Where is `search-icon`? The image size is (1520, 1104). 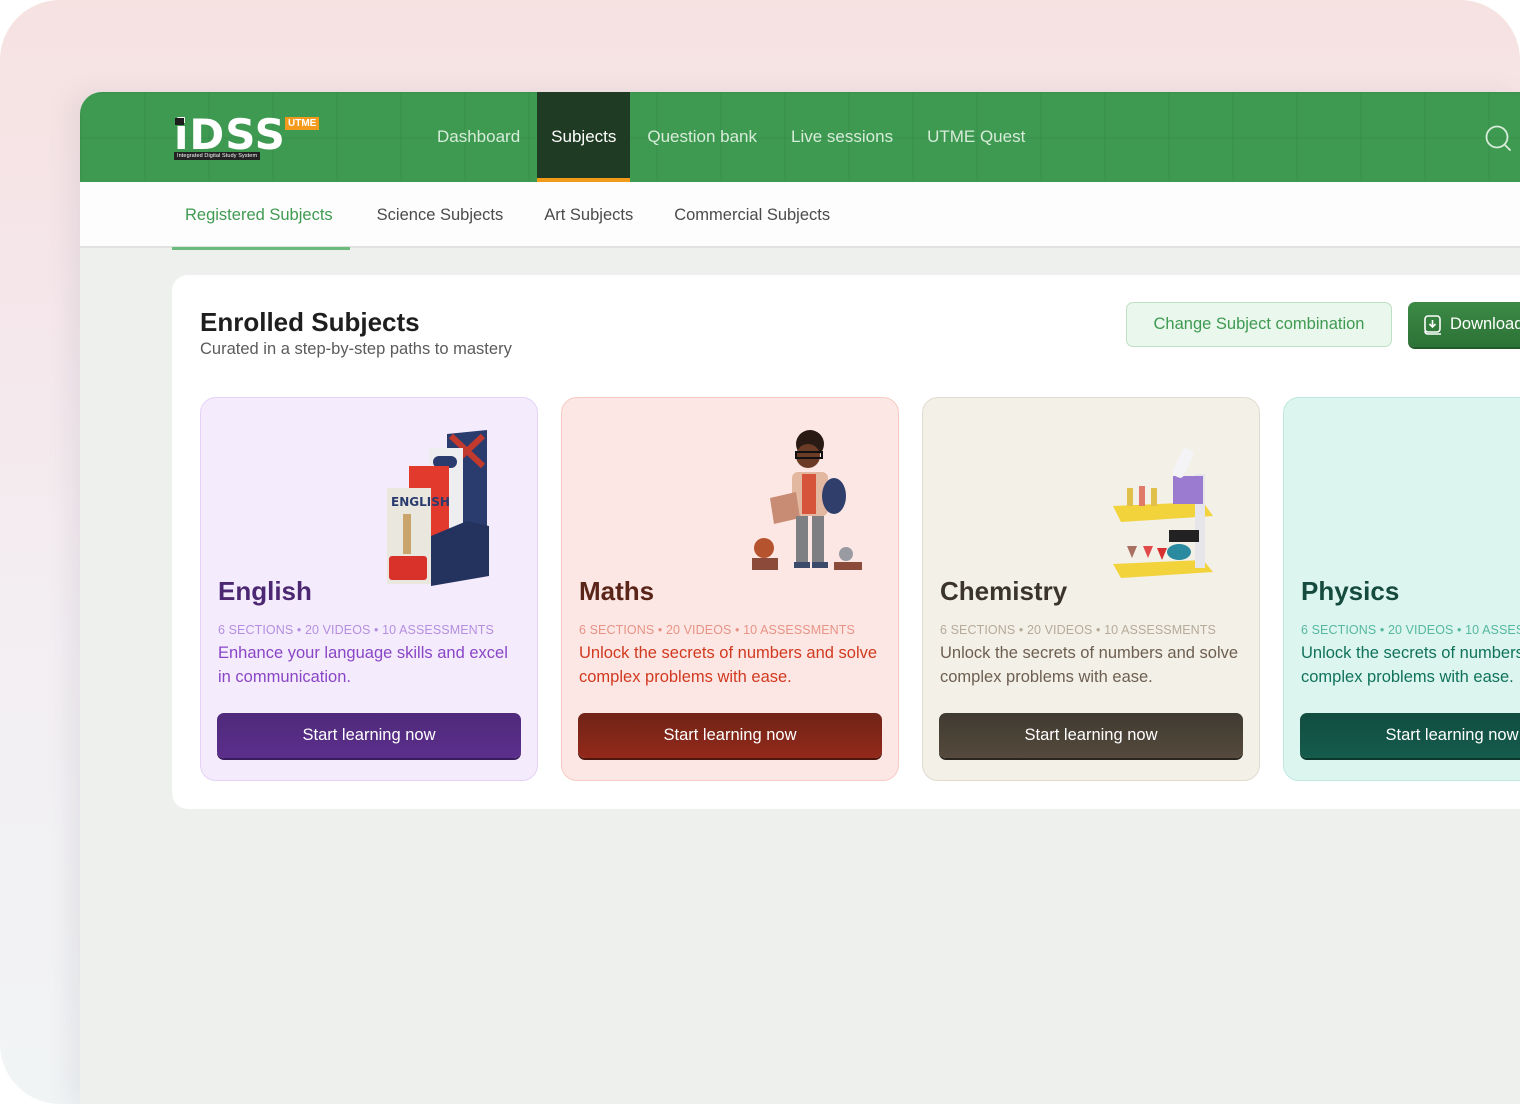 search-icon is located at coordinates (1498, 138).